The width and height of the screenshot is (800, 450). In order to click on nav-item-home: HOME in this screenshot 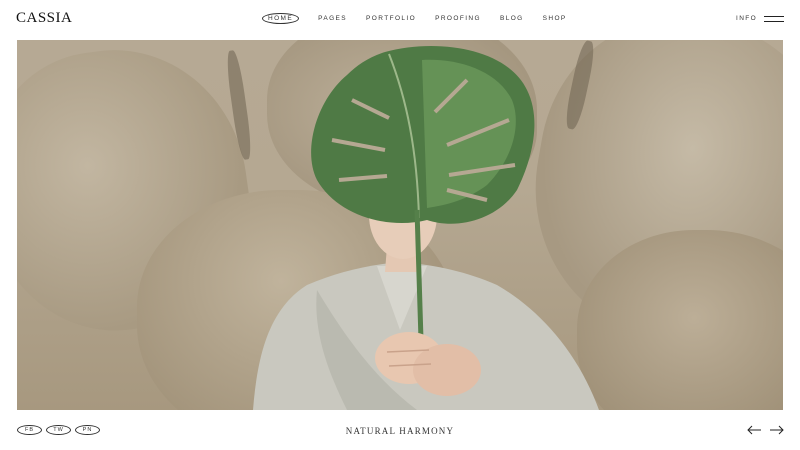, I will do `click(281, 18)`.